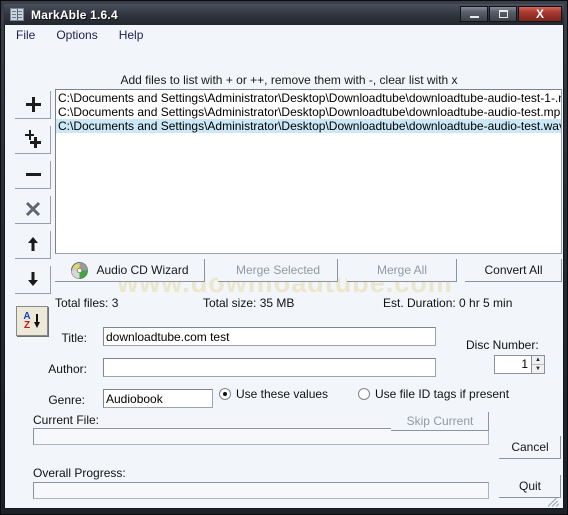  Describe the element at coordinates (269, 336) in the screenshot. I see `title-input` at that location.